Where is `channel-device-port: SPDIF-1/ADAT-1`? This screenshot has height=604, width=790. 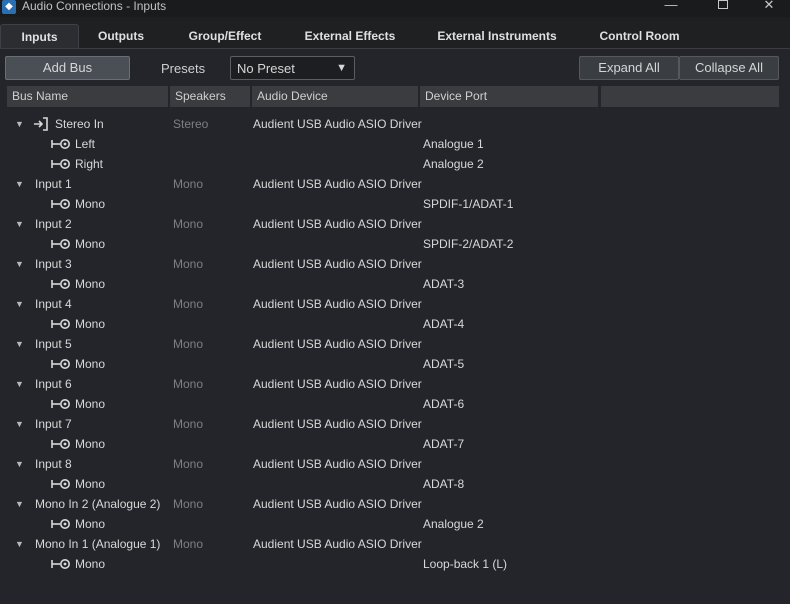
channel-device-port: SPDIF-1/ADAT-1 is located at coordinates (468, 204).